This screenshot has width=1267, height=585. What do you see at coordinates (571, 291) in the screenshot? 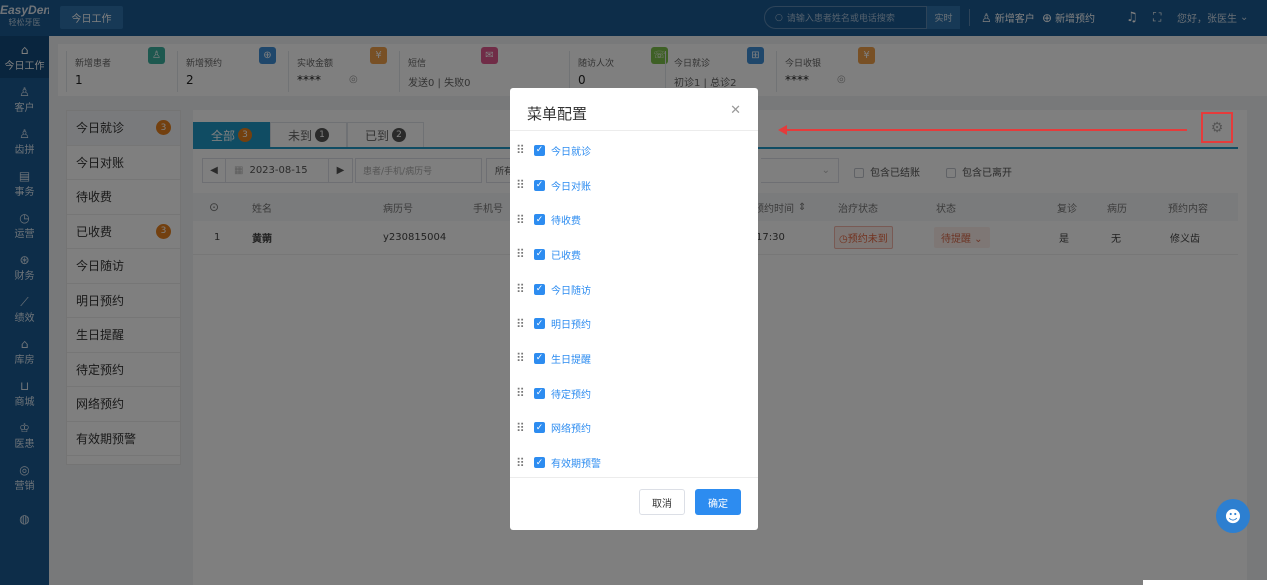
I see `menu-config-label: 今日随访` at bounding box center [571, 291].